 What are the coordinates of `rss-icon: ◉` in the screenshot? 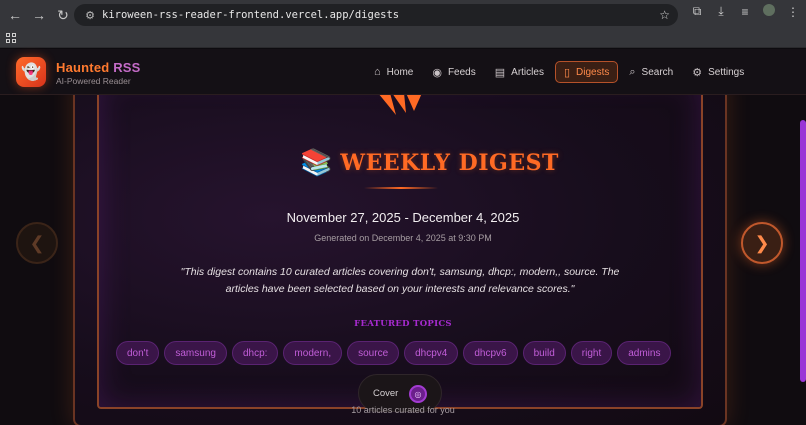 It's located at (437, 72).